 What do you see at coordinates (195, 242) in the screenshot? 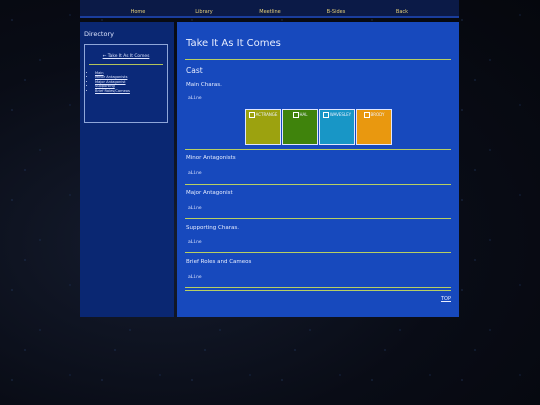
I see `code-supporting-charas: aLine` at bounding box center [195, 242].